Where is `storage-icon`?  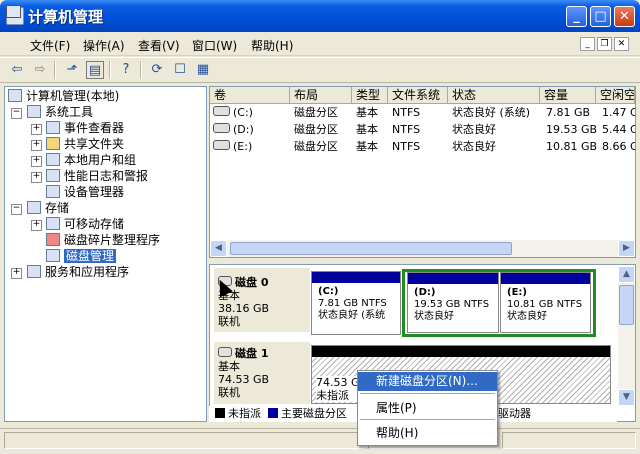
storage-icon is located at coordinates (34, 207).